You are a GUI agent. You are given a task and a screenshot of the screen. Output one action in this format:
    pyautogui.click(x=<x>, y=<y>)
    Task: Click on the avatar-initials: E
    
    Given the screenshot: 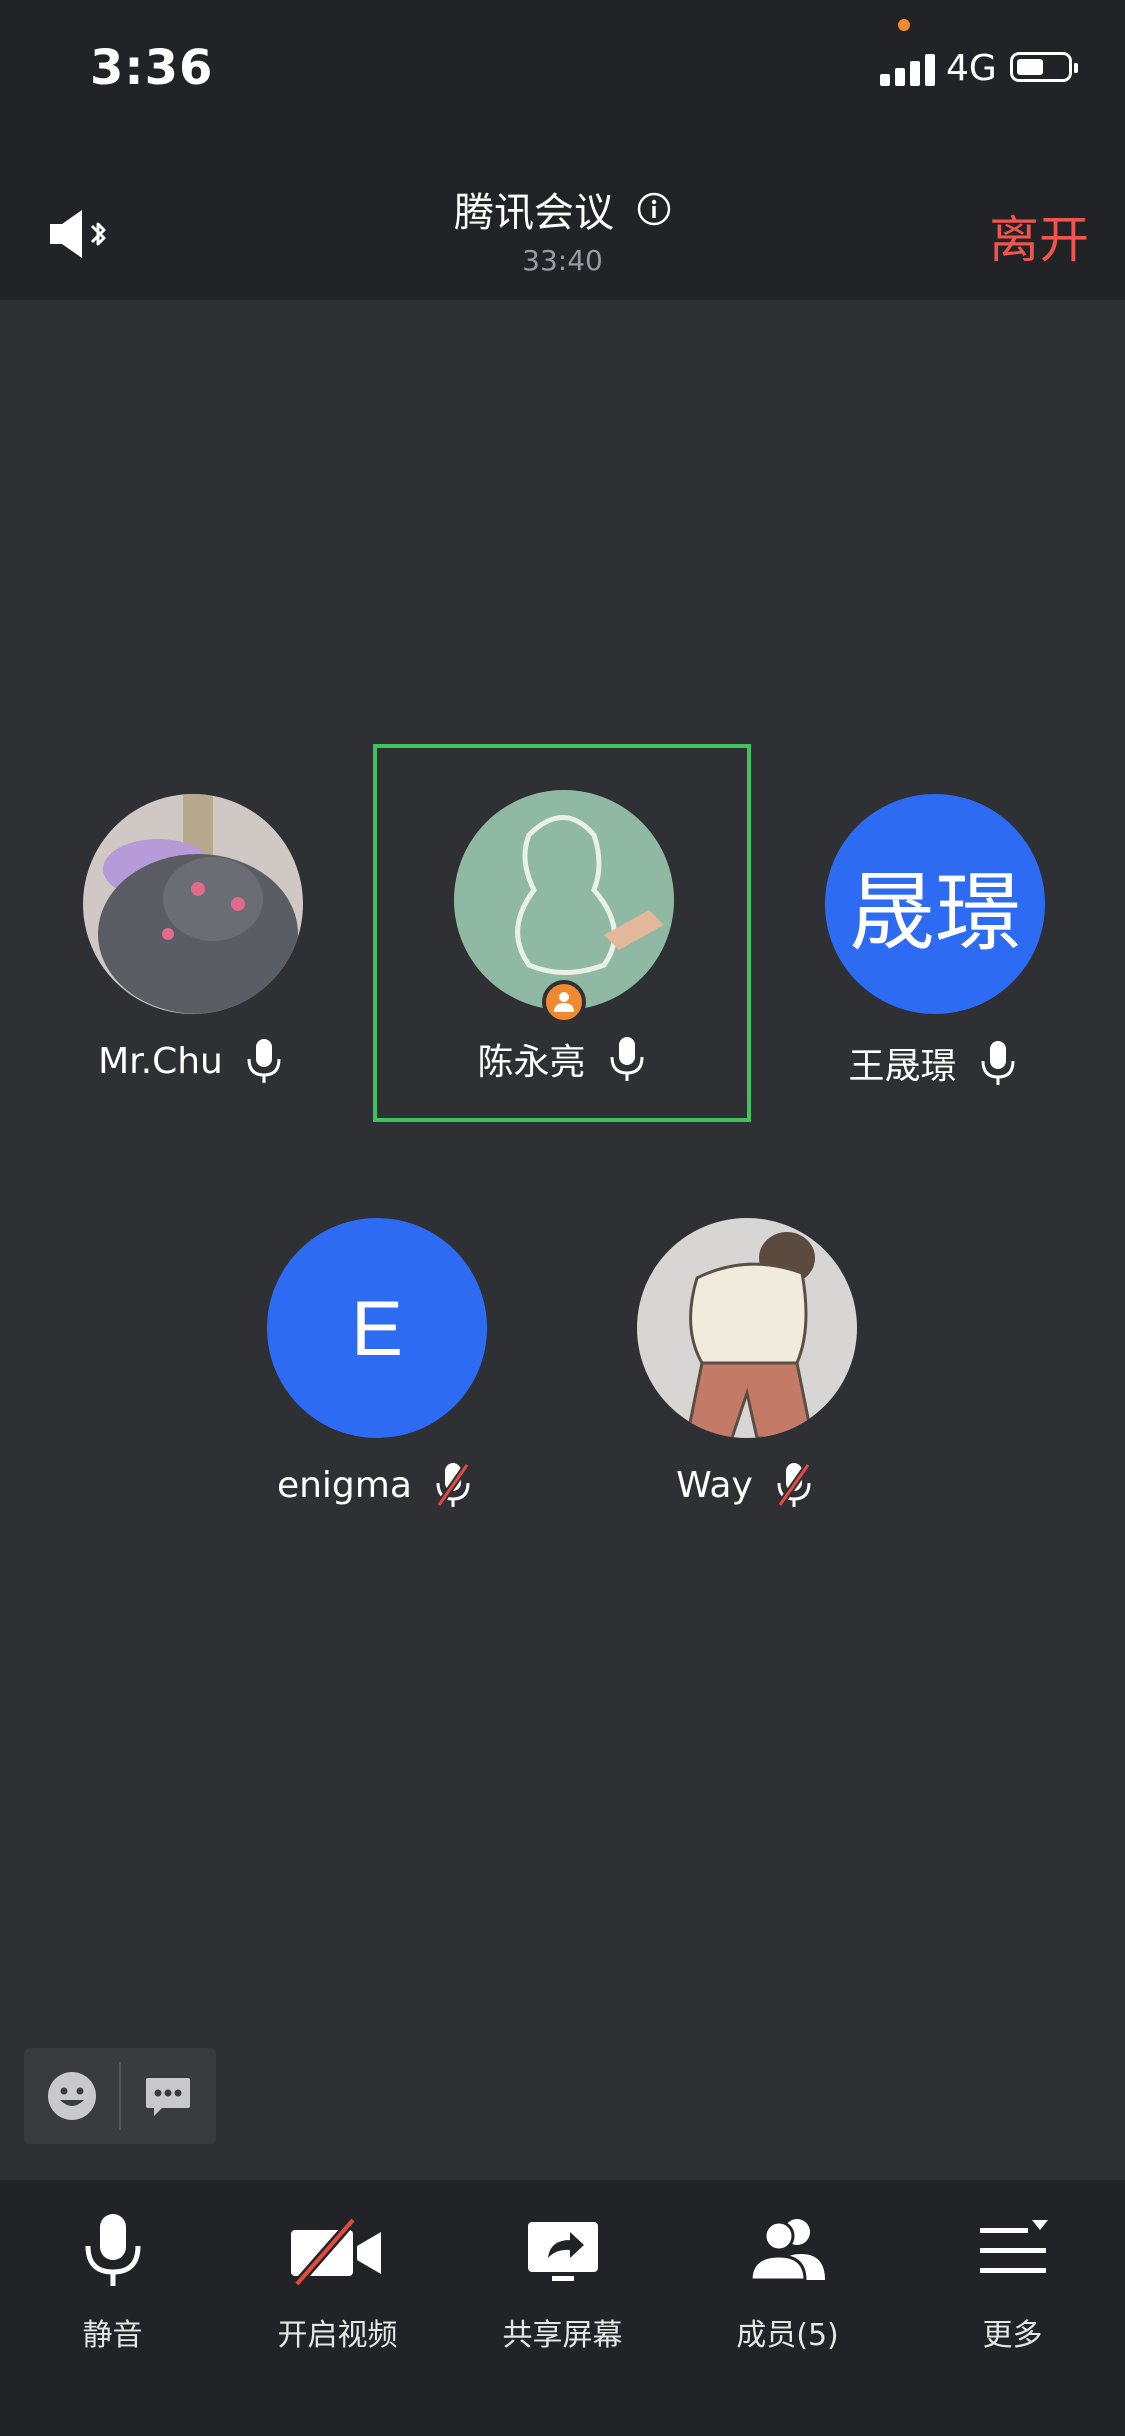 What is the action you would take?
    pyautogui.click(x=377, y=1327)
    